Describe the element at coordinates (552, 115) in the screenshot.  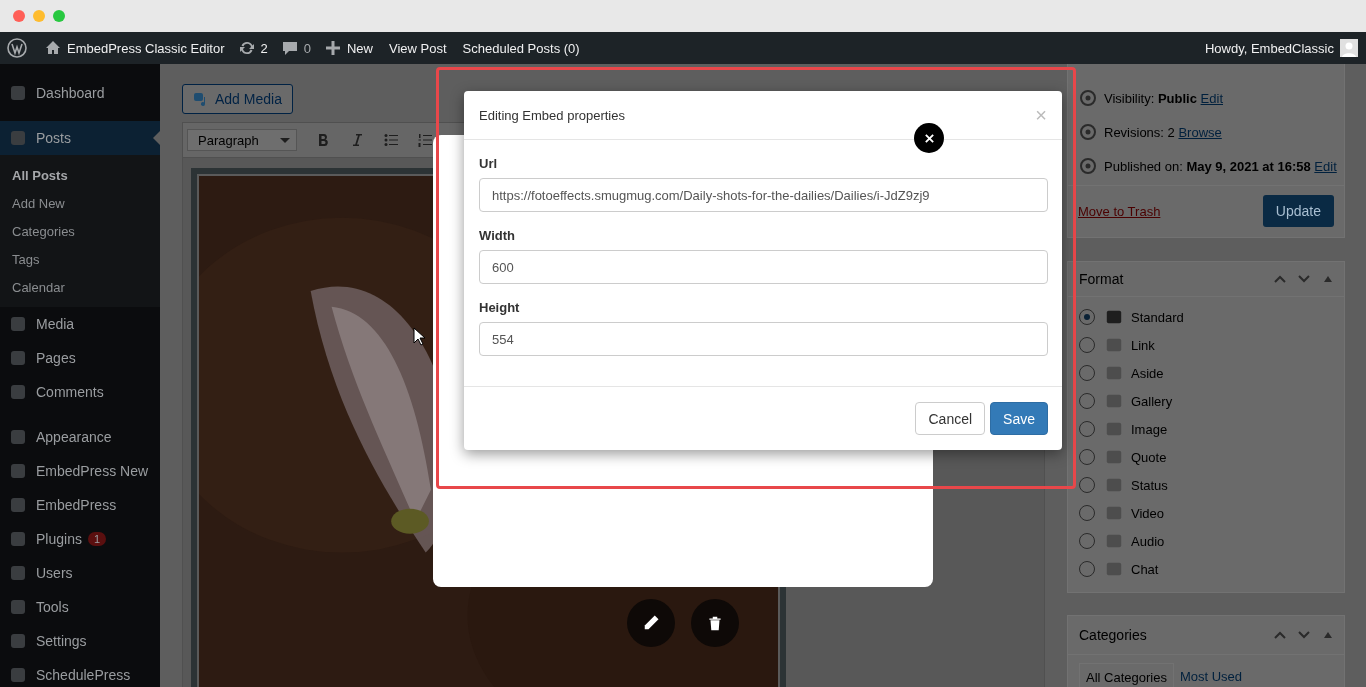
I see `modal-title: Editing Embed properties` at that location.